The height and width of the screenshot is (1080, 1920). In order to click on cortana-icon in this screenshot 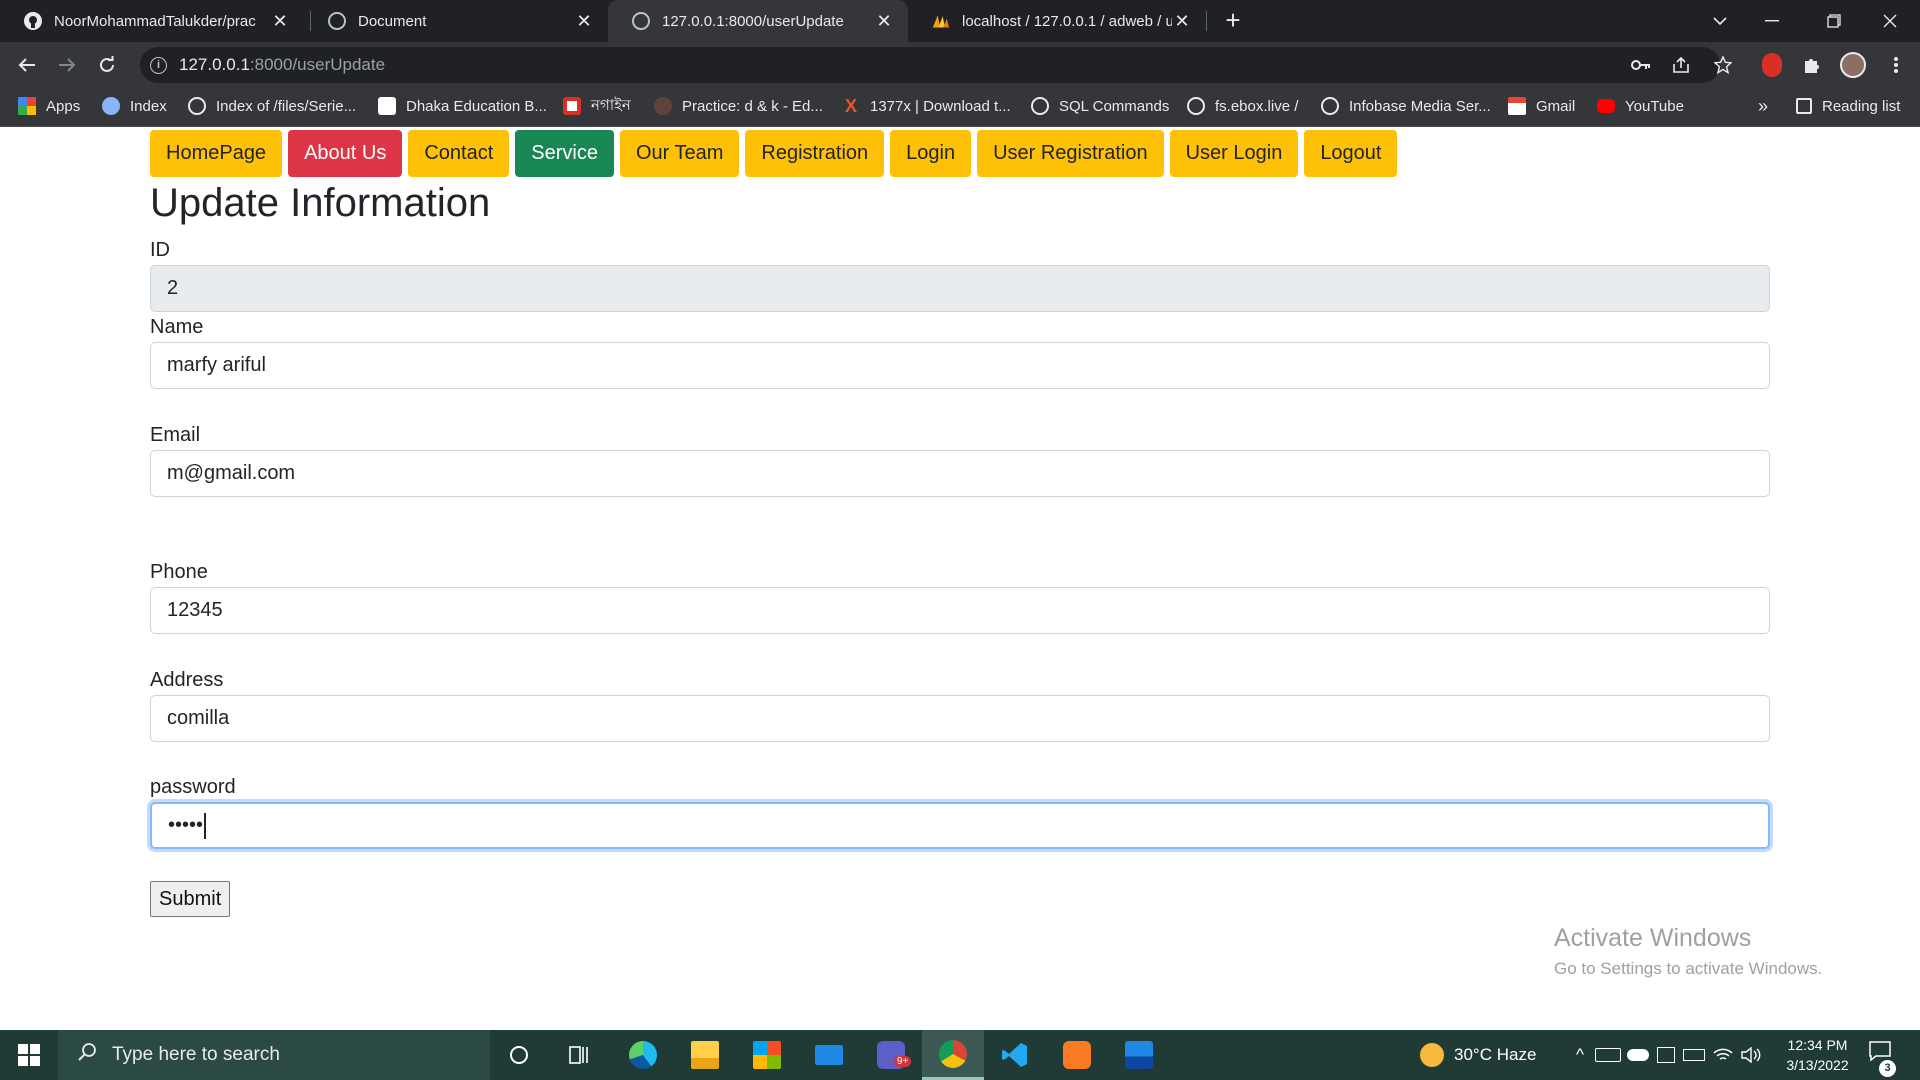, I will do `click(519, 1055)`.